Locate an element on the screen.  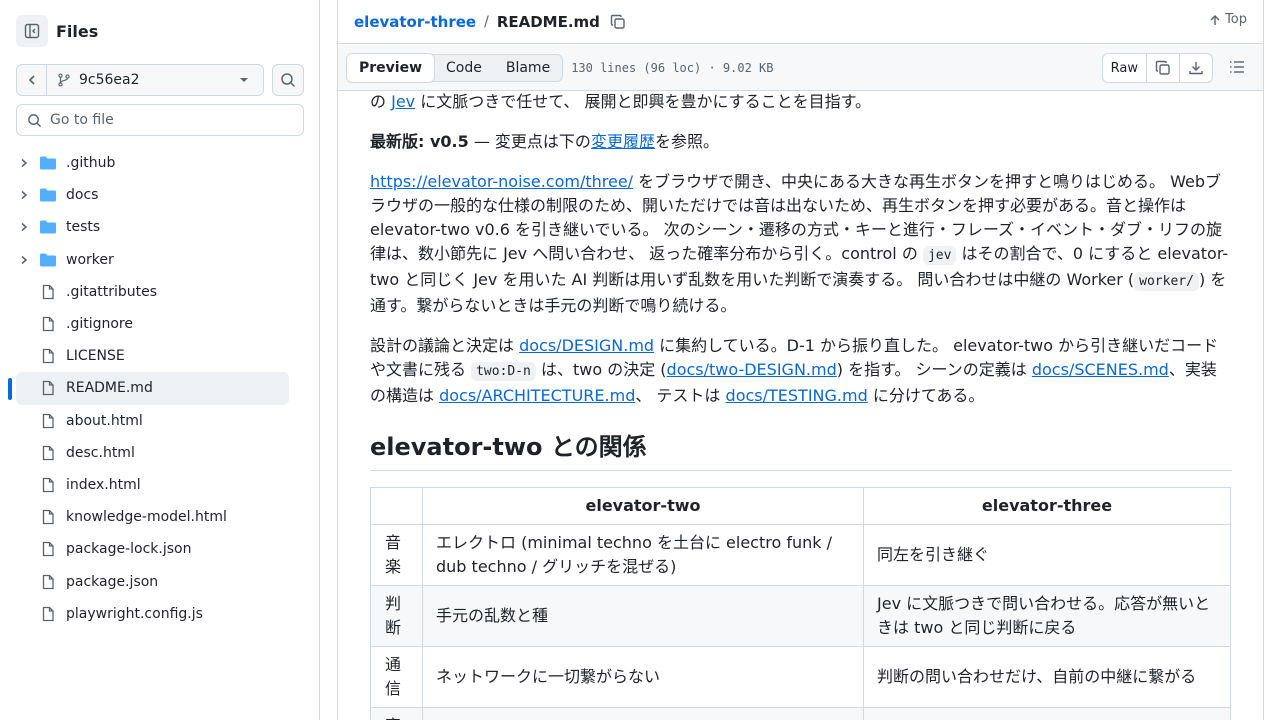
copy-raw-button is located at coordinates (1163, 68).